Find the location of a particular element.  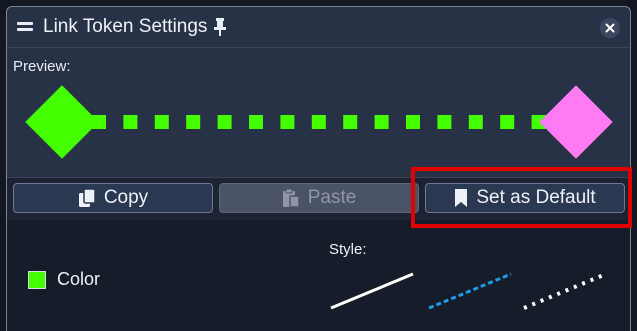

drag-handle-icon is located at coordinates (25, 27).